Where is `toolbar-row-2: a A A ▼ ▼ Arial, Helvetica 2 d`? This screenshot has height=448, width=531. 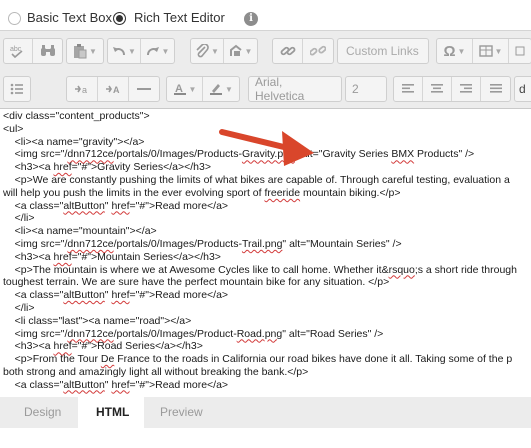
toolbar-row-2: a A A ▼ ▼ Arial, Helvetica 2 d is located at coordinates (265, 89).